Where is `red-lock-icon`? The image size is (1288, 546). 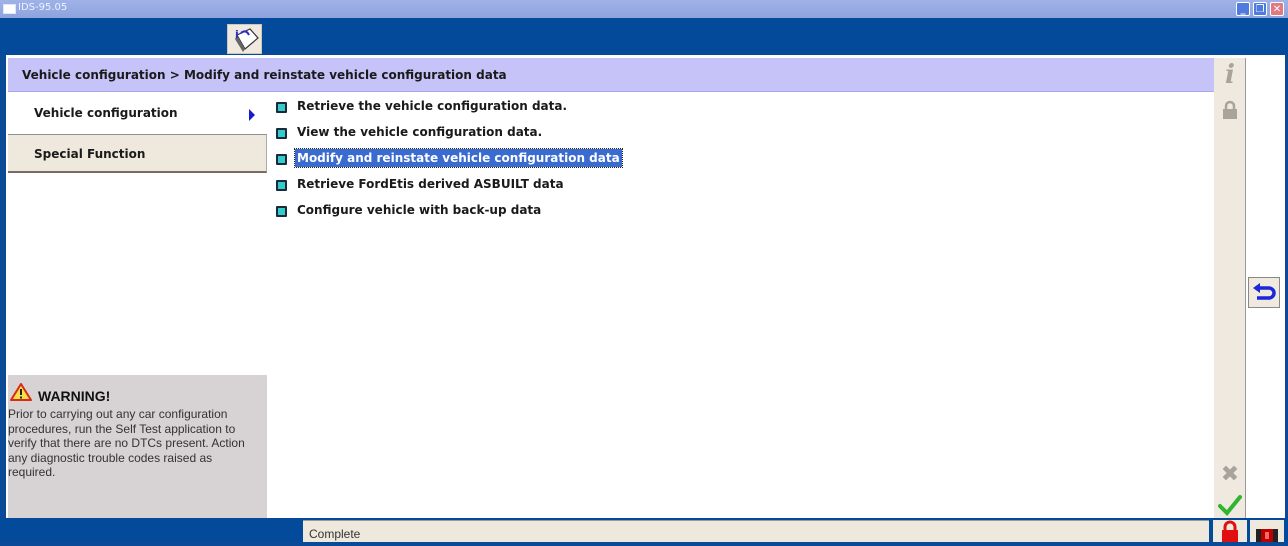
red-lock-icon is located at coordinates (1230, 531).